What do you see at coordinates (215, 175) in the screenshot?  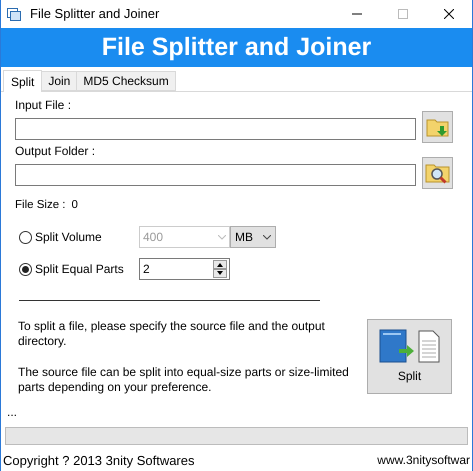 I see `output-field` at bounding box center [215, 175].